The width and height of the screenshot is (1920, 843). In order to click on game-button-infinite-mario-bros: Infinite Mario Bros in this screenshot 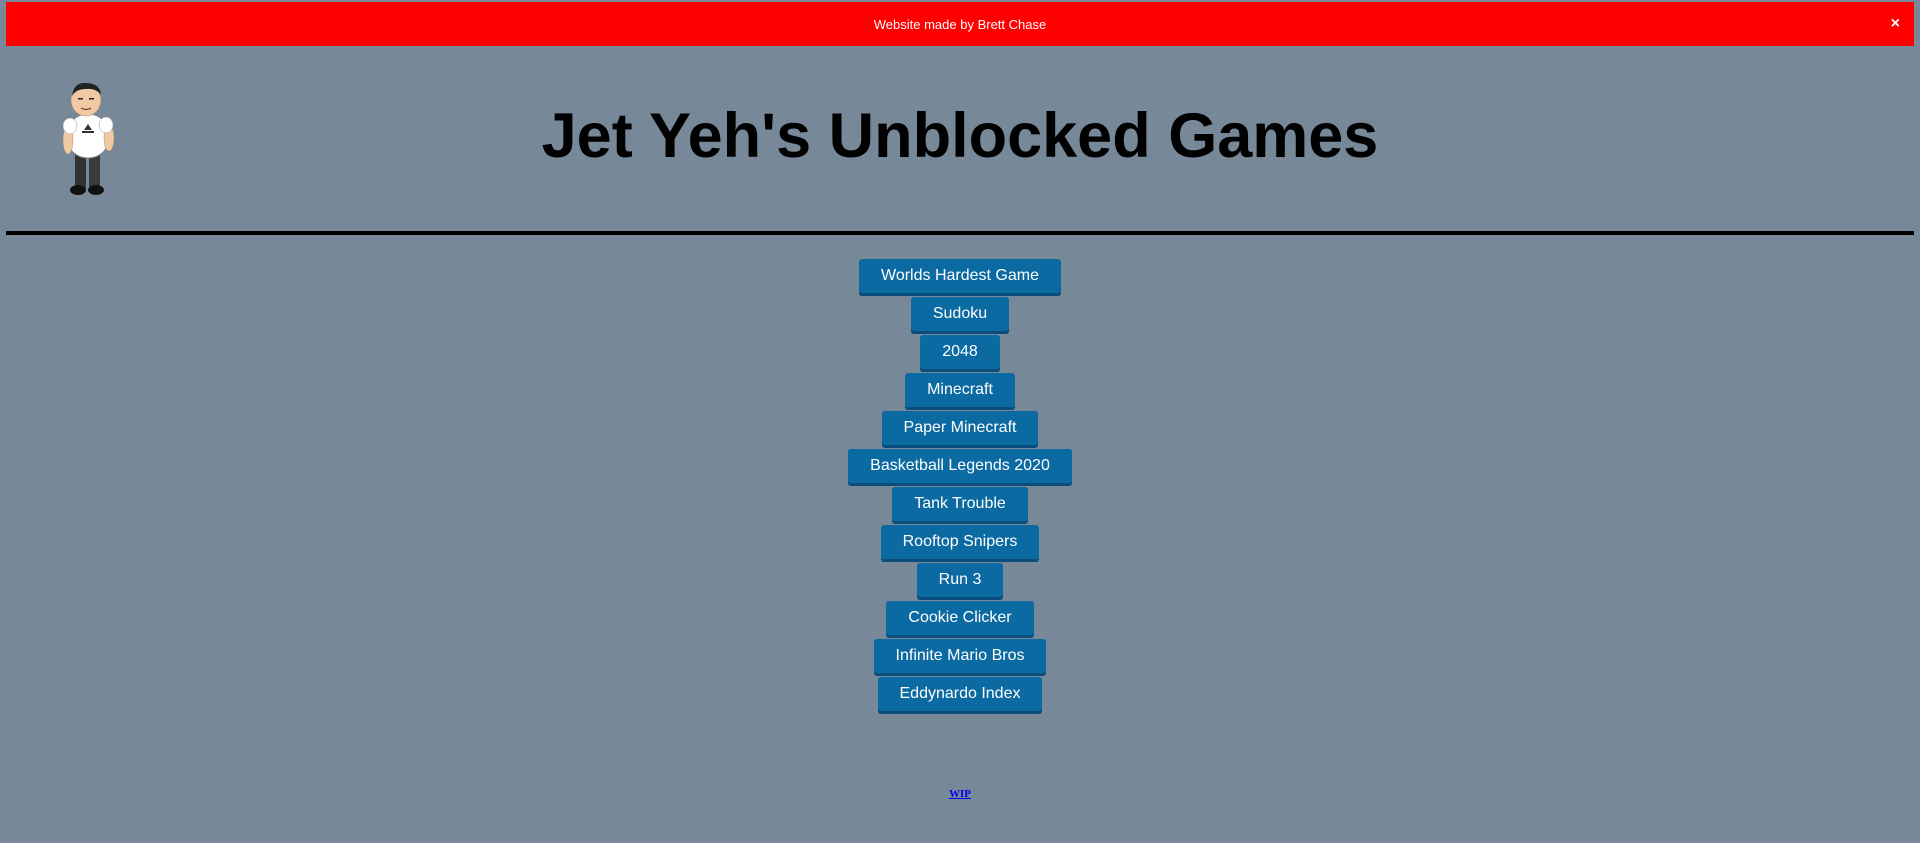, I will do `click(960, 656)`.